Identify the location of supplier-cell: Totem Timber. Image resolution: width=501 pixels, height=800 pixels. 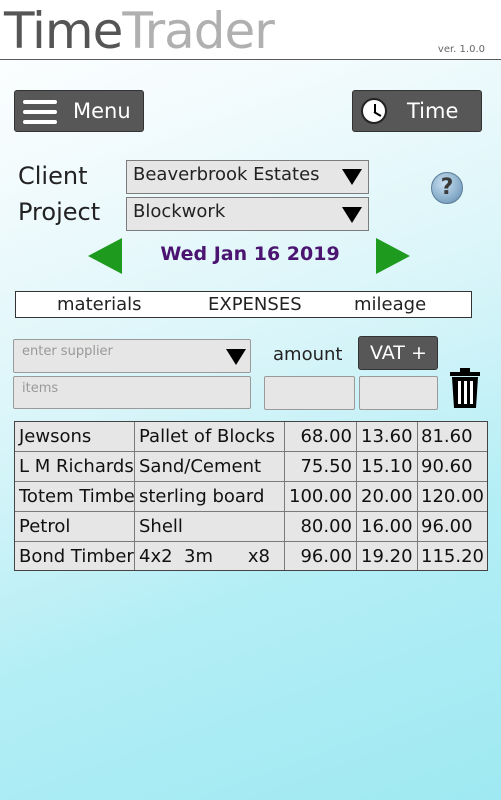
(75, 496).